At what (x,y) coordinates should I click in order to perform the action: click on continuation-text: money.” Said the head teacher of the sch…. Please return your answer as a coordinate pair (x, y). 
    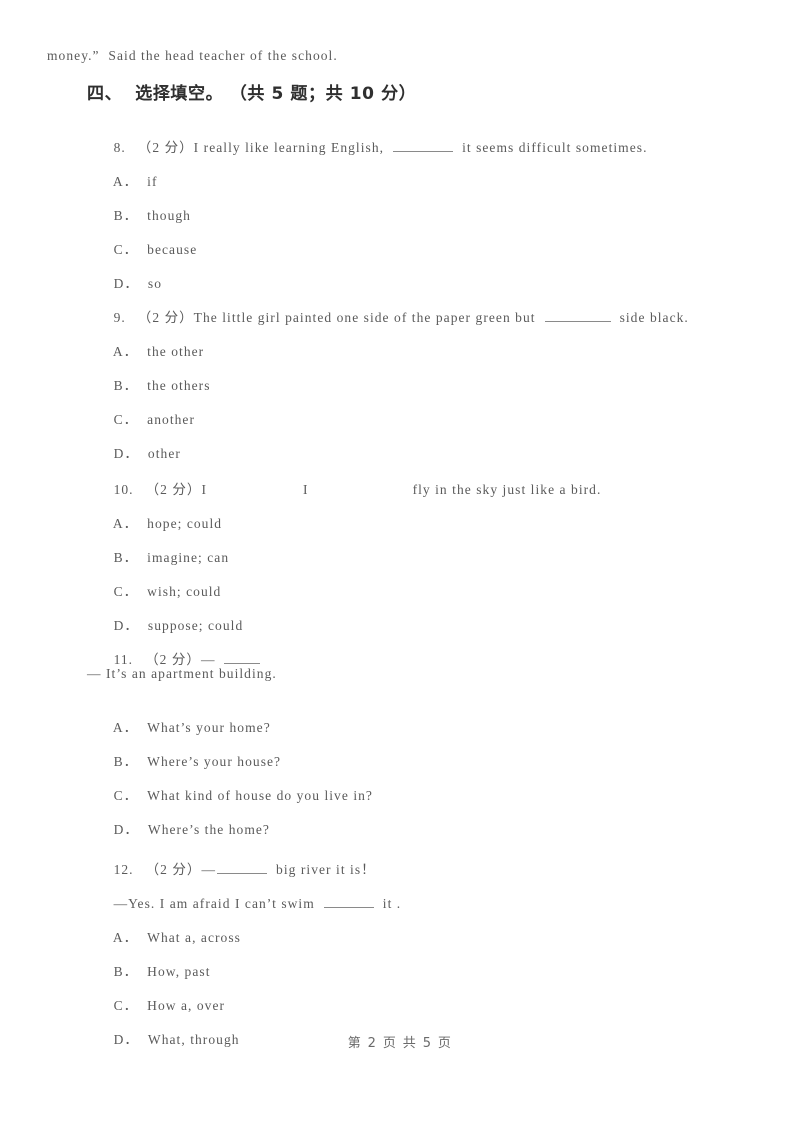
    Looking at the image, I should click on (192, 55).